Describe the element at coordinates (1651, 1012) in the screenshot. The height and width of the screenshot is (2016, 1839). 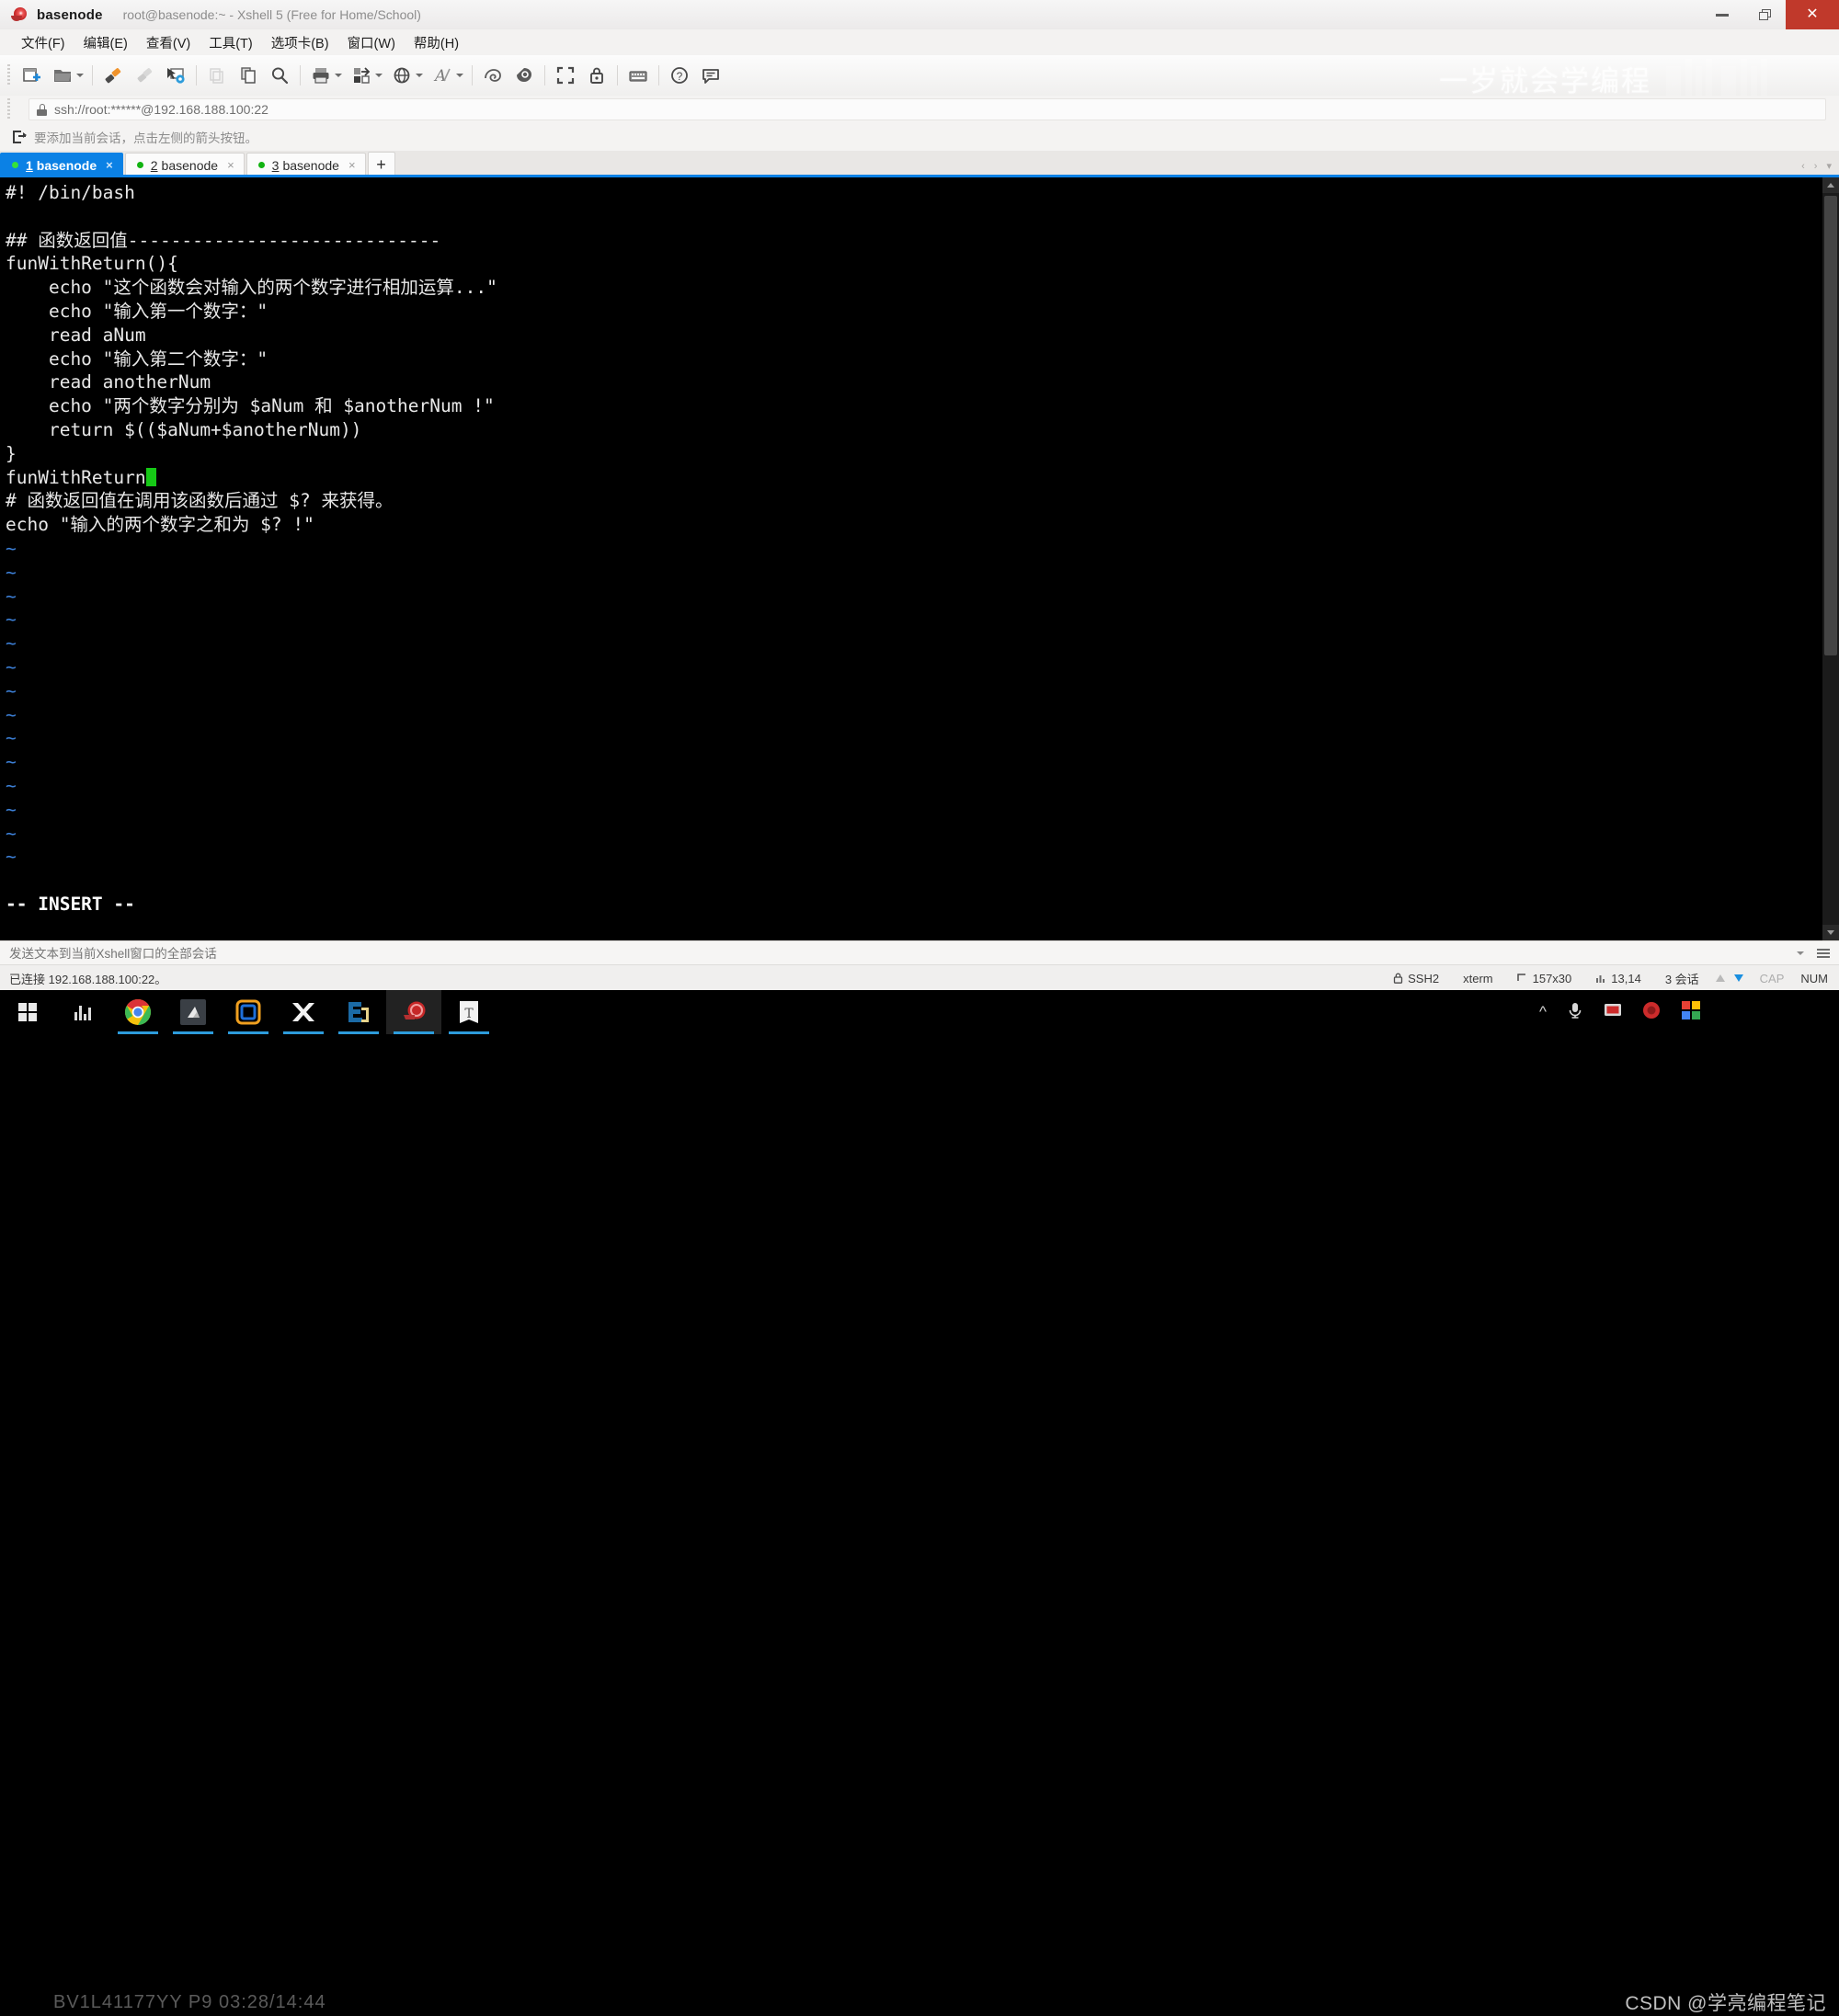
I see `record-icon` at that location.